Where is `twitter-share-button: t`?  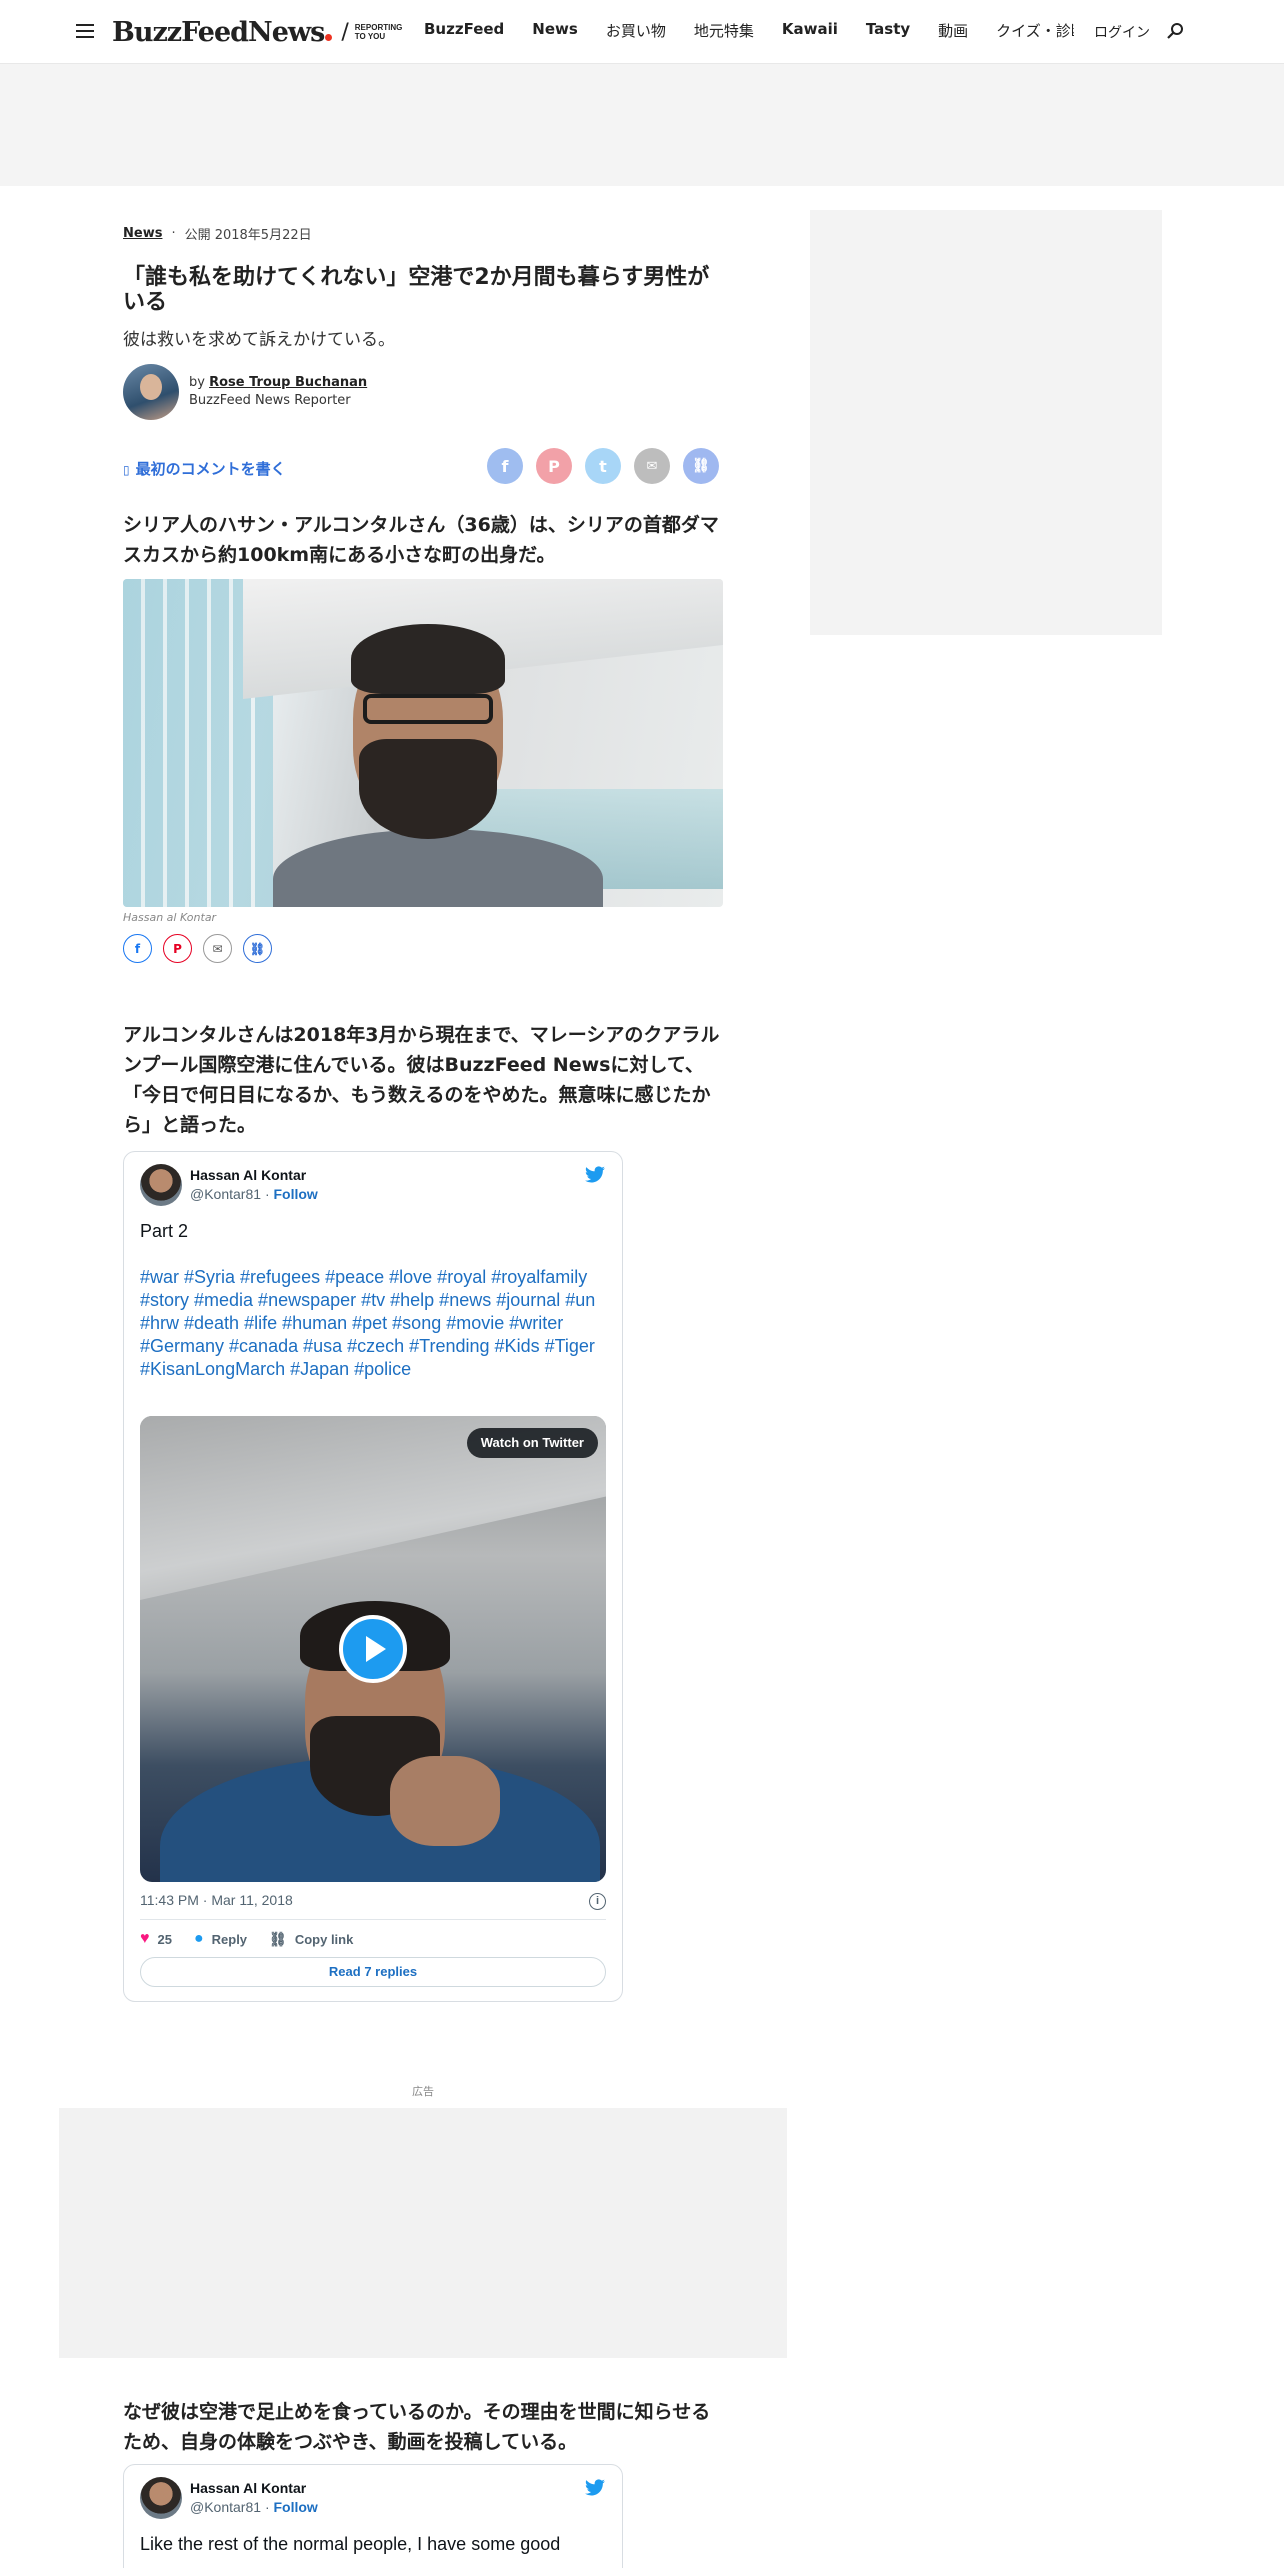 twitter-share-button: t is located at coordinates (603, 466).